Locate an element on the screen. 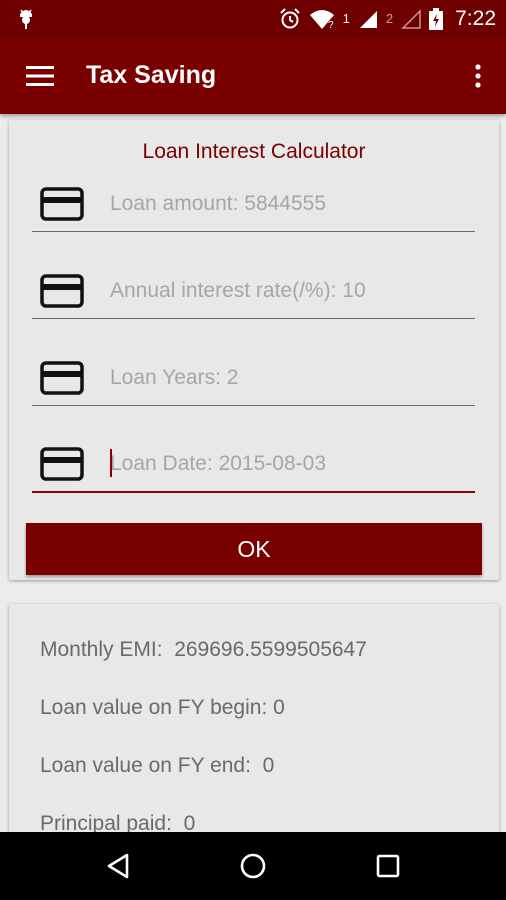 The image size is (506, 900). home-icon is located at coordinates (253, 866).